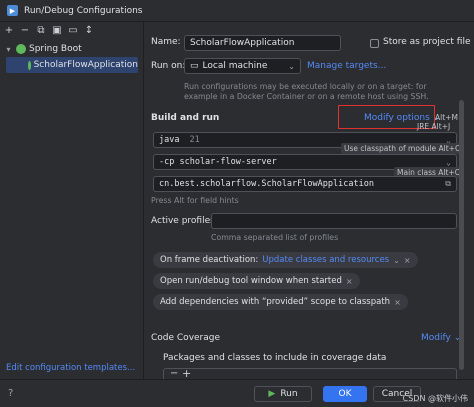  What do you see at coordinates (185, 118) in the screenshot?
I see `build-run-heading: Build and run` at bounding box center [185, 118].